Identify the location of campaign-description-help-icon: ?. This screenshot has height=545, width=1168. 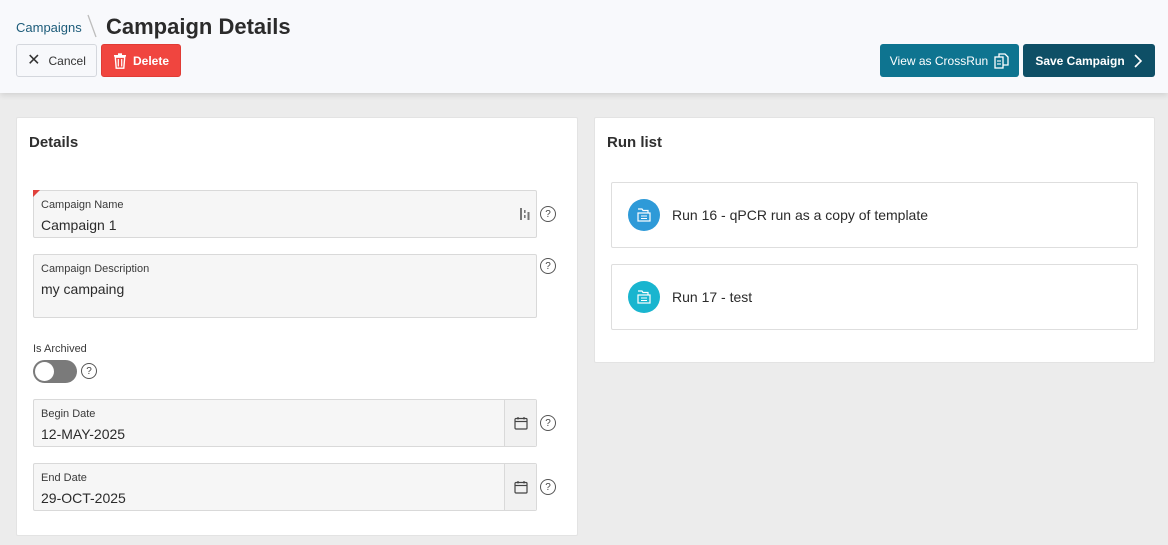
(548, 266).